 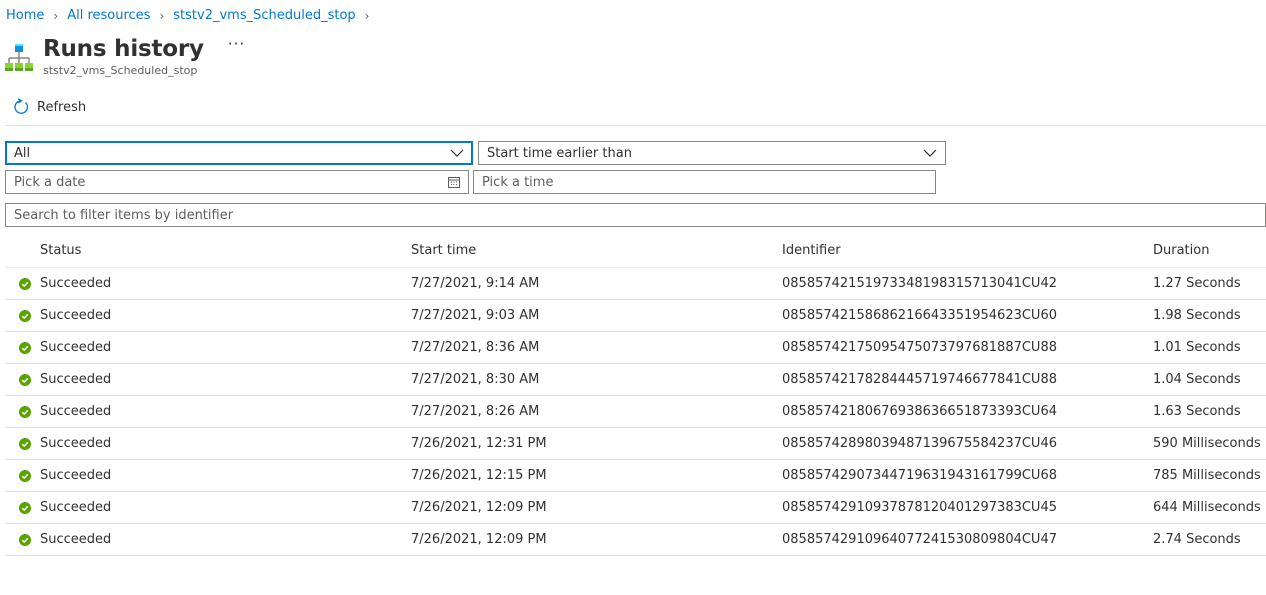 I want to click on breadcrumb-all-resources: All resources, so click(x=108, y=15).